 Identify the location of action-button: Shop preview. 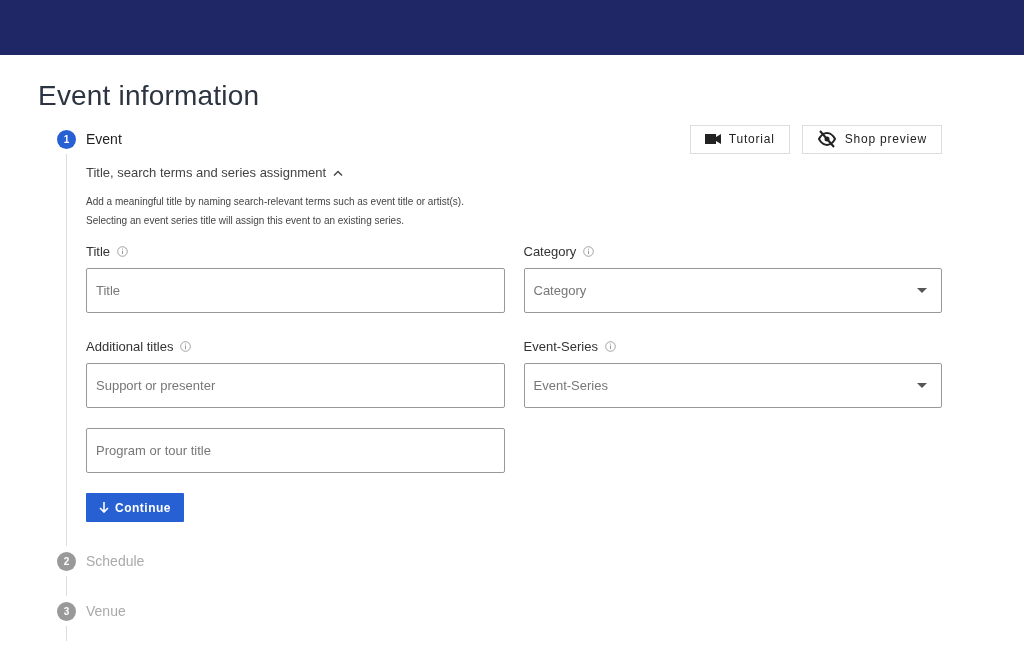
(871, 139).